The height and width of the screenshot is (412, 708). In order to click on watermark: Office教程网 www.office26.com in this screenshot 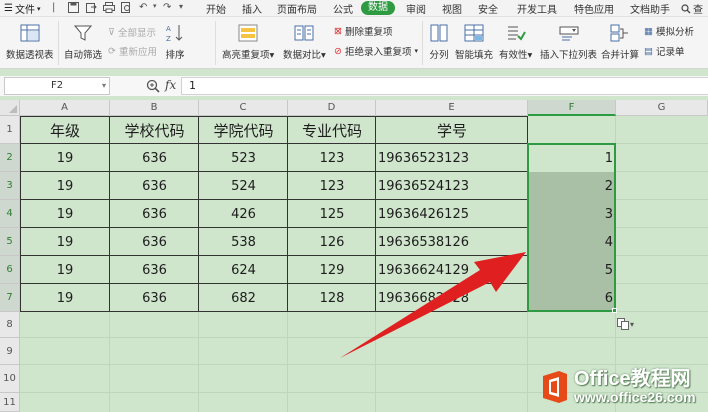, I will do `click(624, 387)`.